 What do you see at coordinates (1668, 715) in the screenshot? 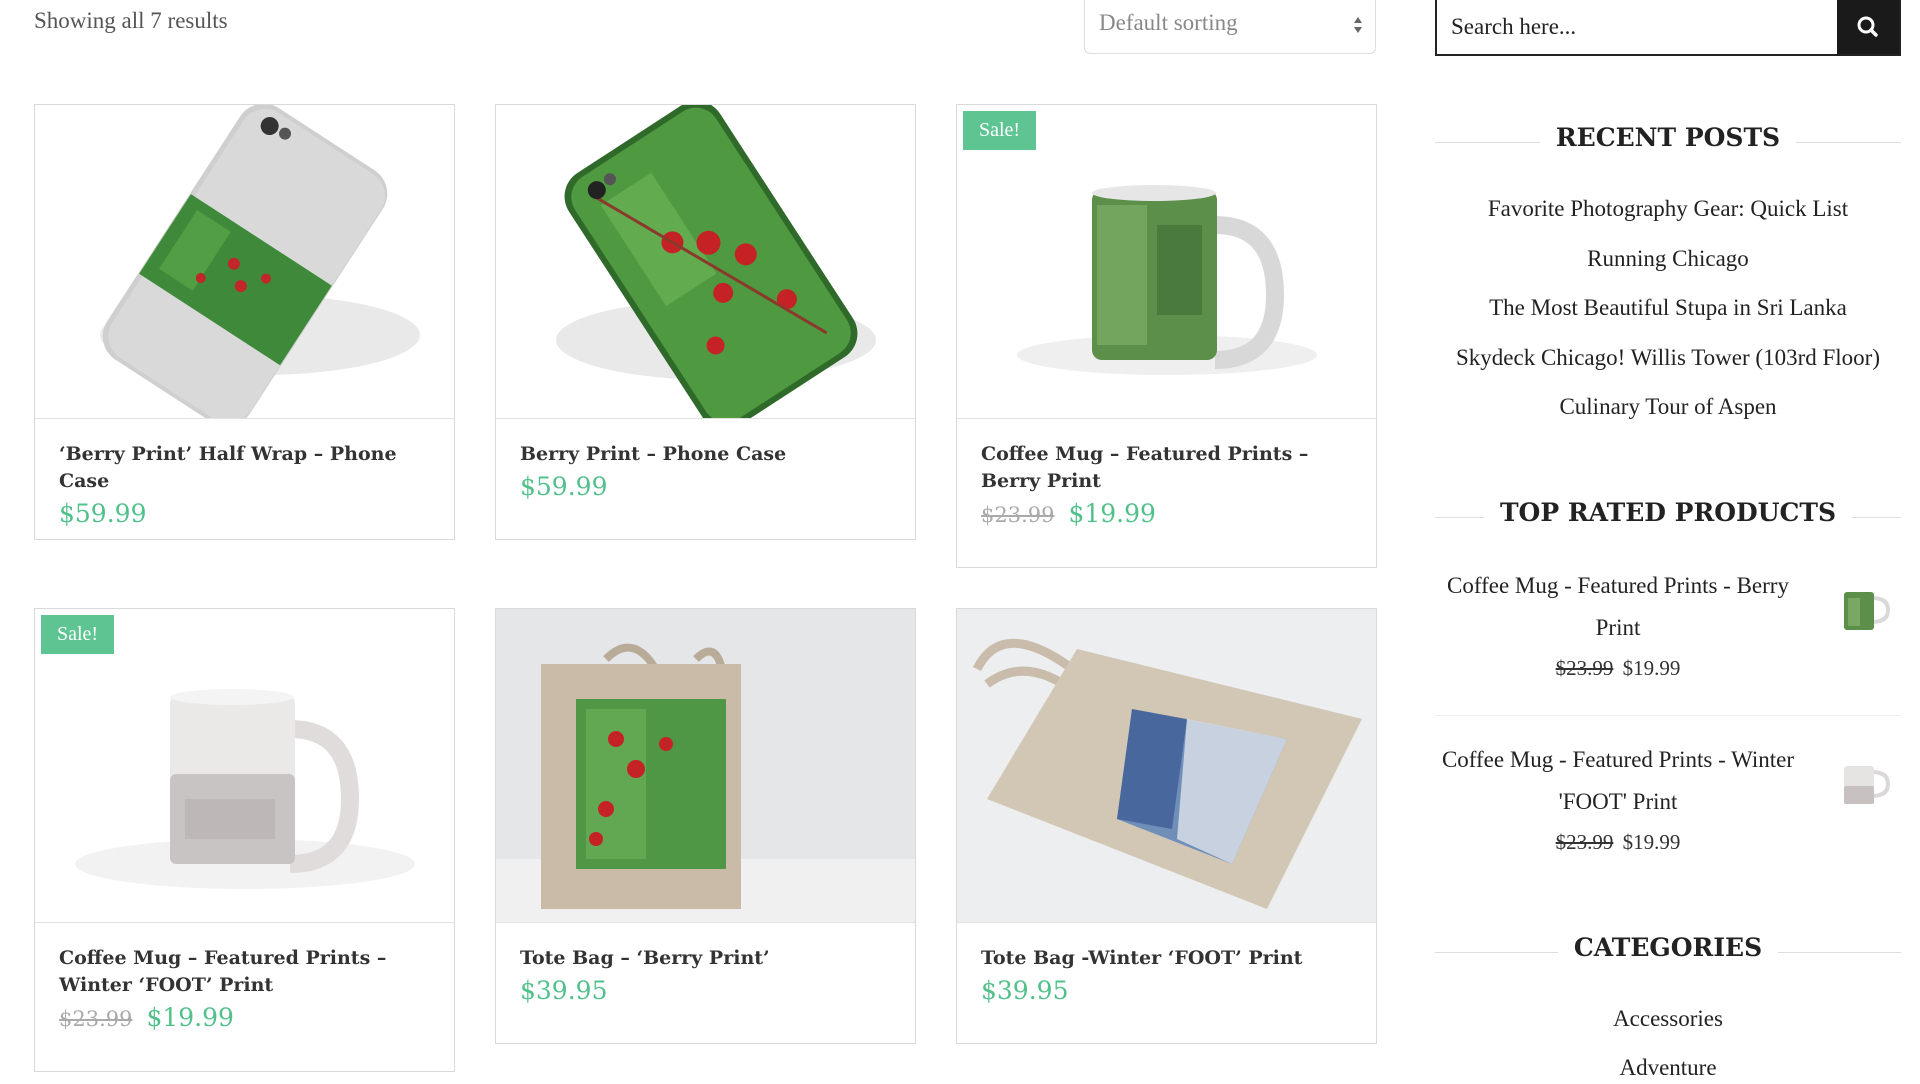
I see `widget-divider` at bounding box center [1668, 715].